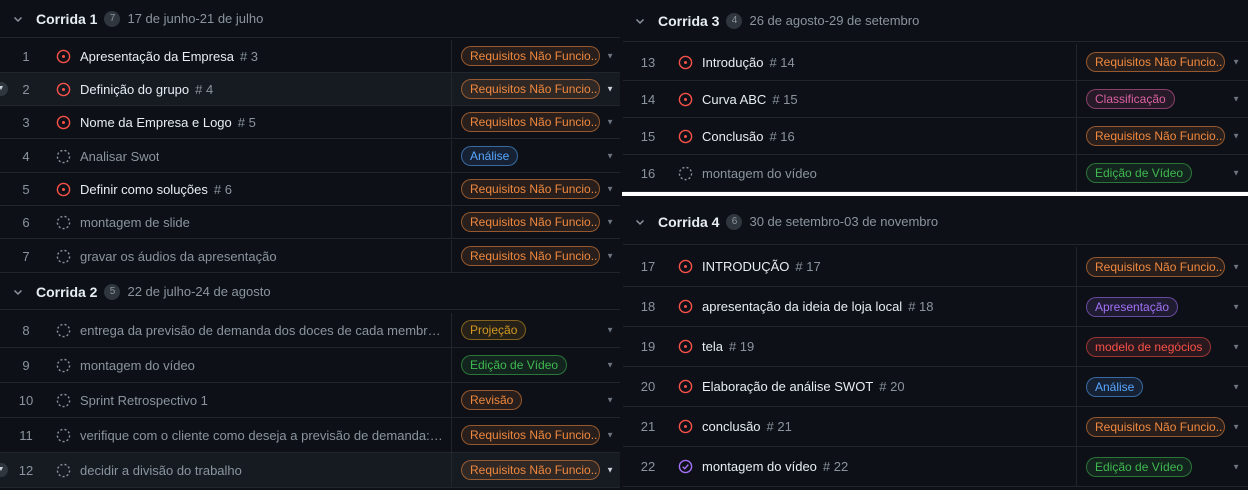 The width and height of the screenshot is (1248, 490). What do you see at coordinates (875, 136) in the screenshot?
I see `title-cell: Conclusão # 16` at bounding box center [875, 136].